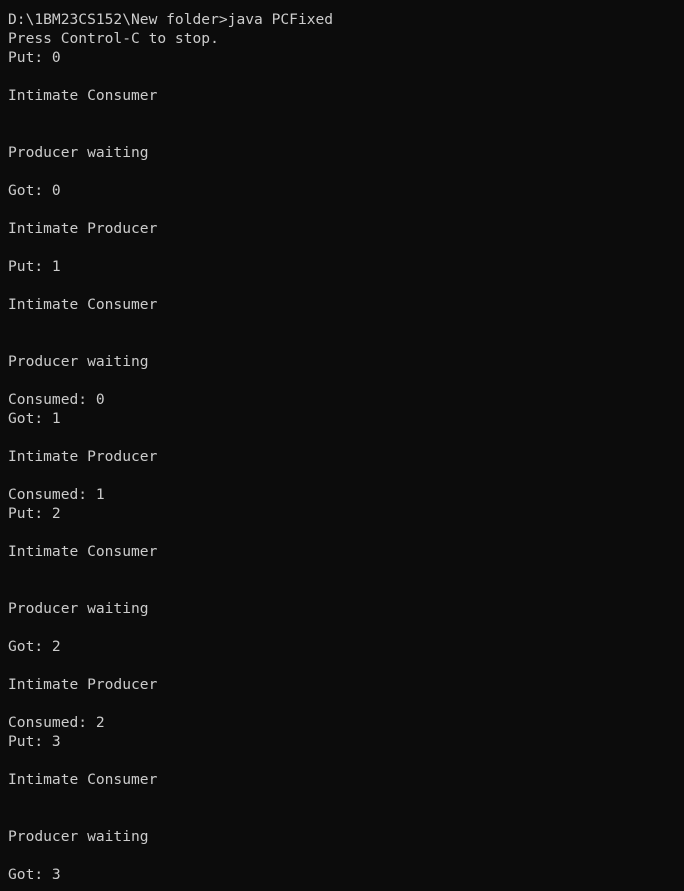 The image size is (684, 891). Describe the element at coordinates (56, 722) in the screenshot. I see `terminal-line: Consumed: 2` at that location.